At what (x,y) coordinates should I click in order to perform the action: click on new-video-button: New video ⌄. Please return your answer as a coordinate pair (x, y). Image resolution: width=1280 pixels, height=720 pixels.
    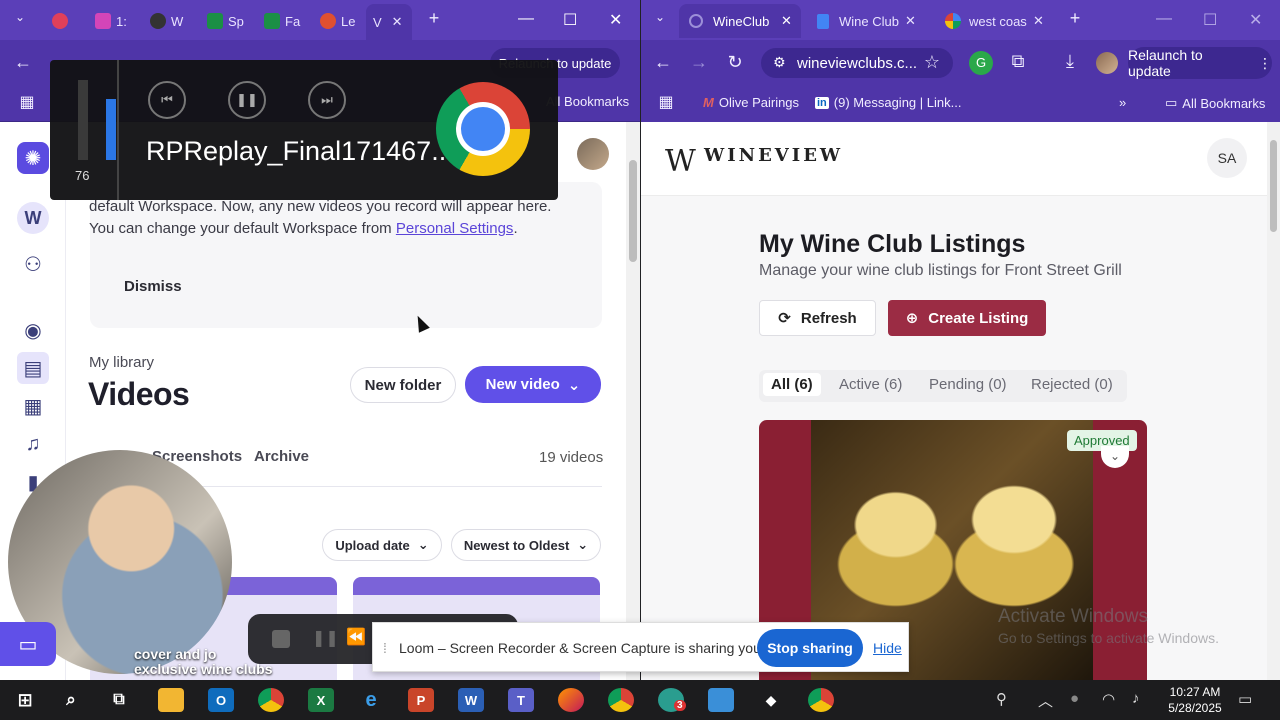
    Looking at the image, I should click on (533, 384).